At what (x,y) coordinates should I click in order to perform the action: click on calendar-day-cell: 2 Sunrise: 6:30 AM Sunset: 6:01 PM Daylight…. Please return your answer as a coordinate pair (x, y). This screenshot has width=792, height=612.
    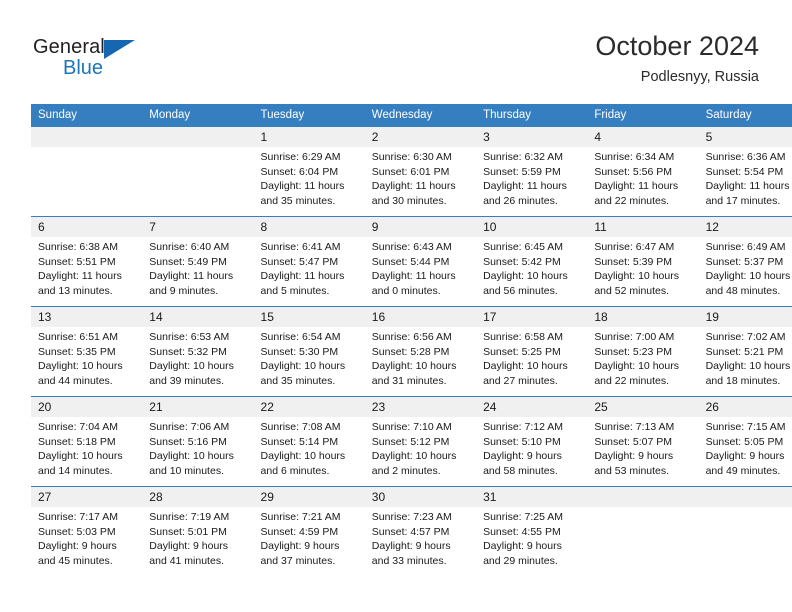
    Looking at the image, I should click on (420, 172).